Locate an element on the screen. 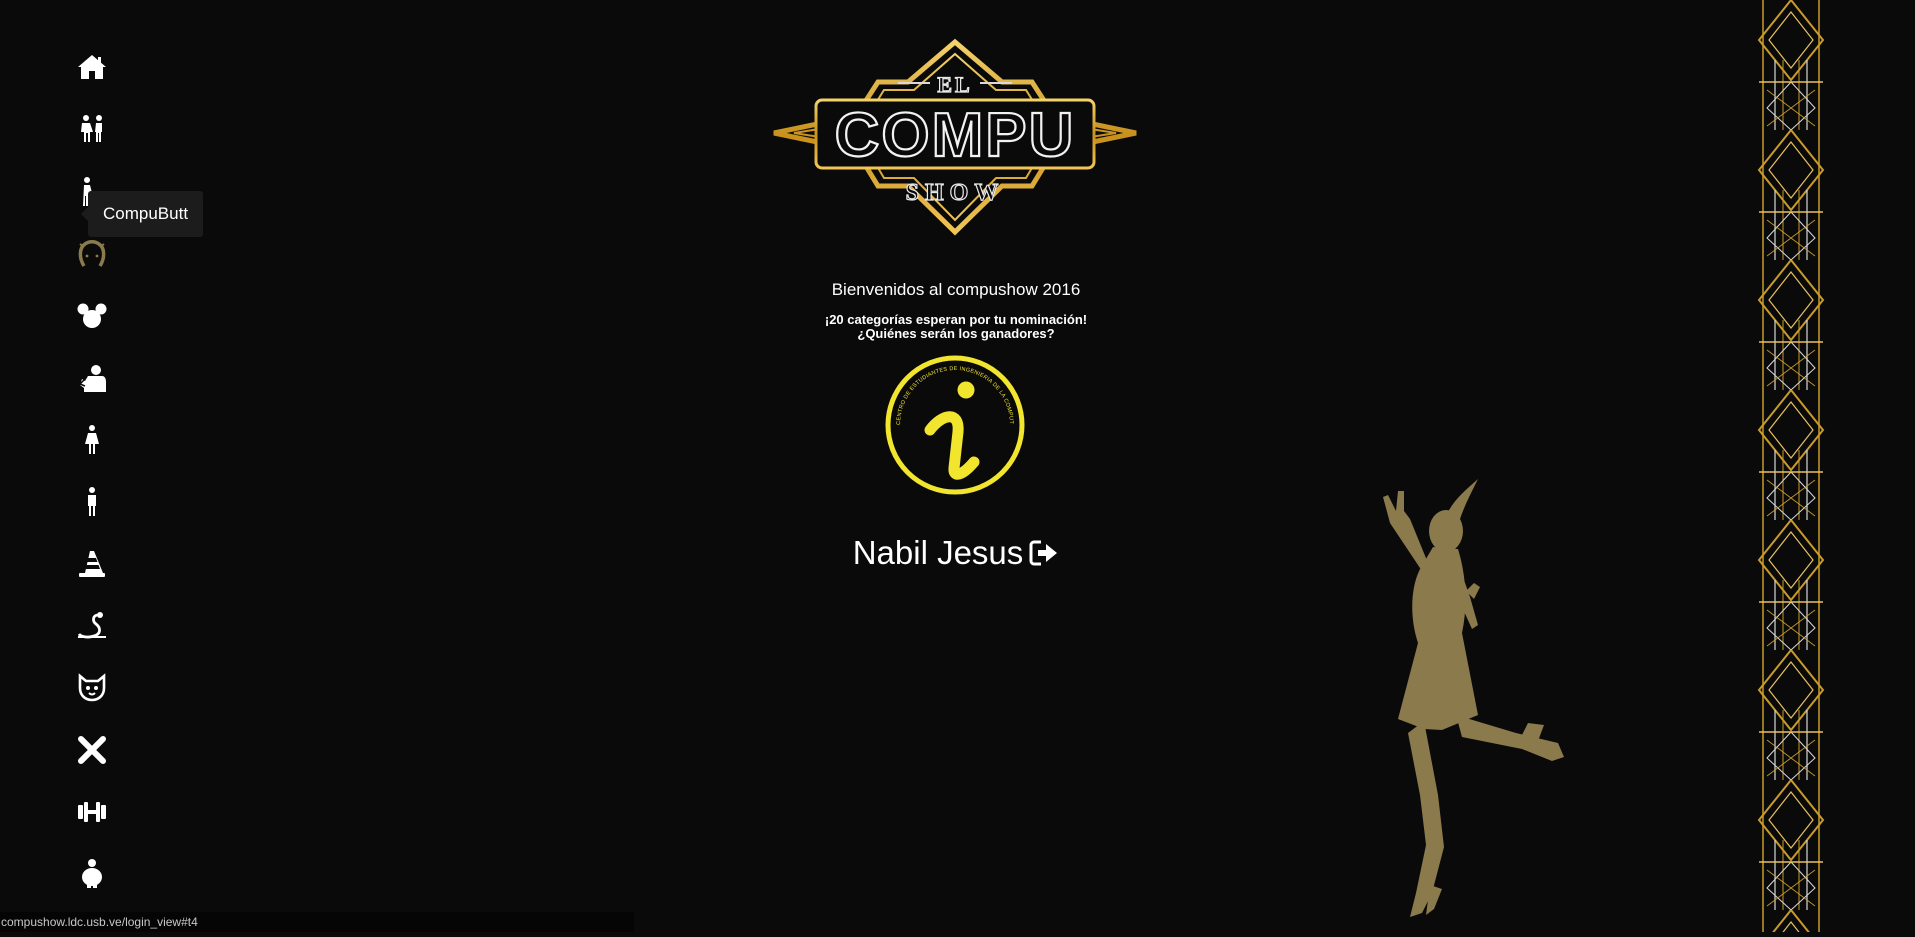 This screenshot has height=937, width=1915. nav-thinking is located at coordinates (92, 378).